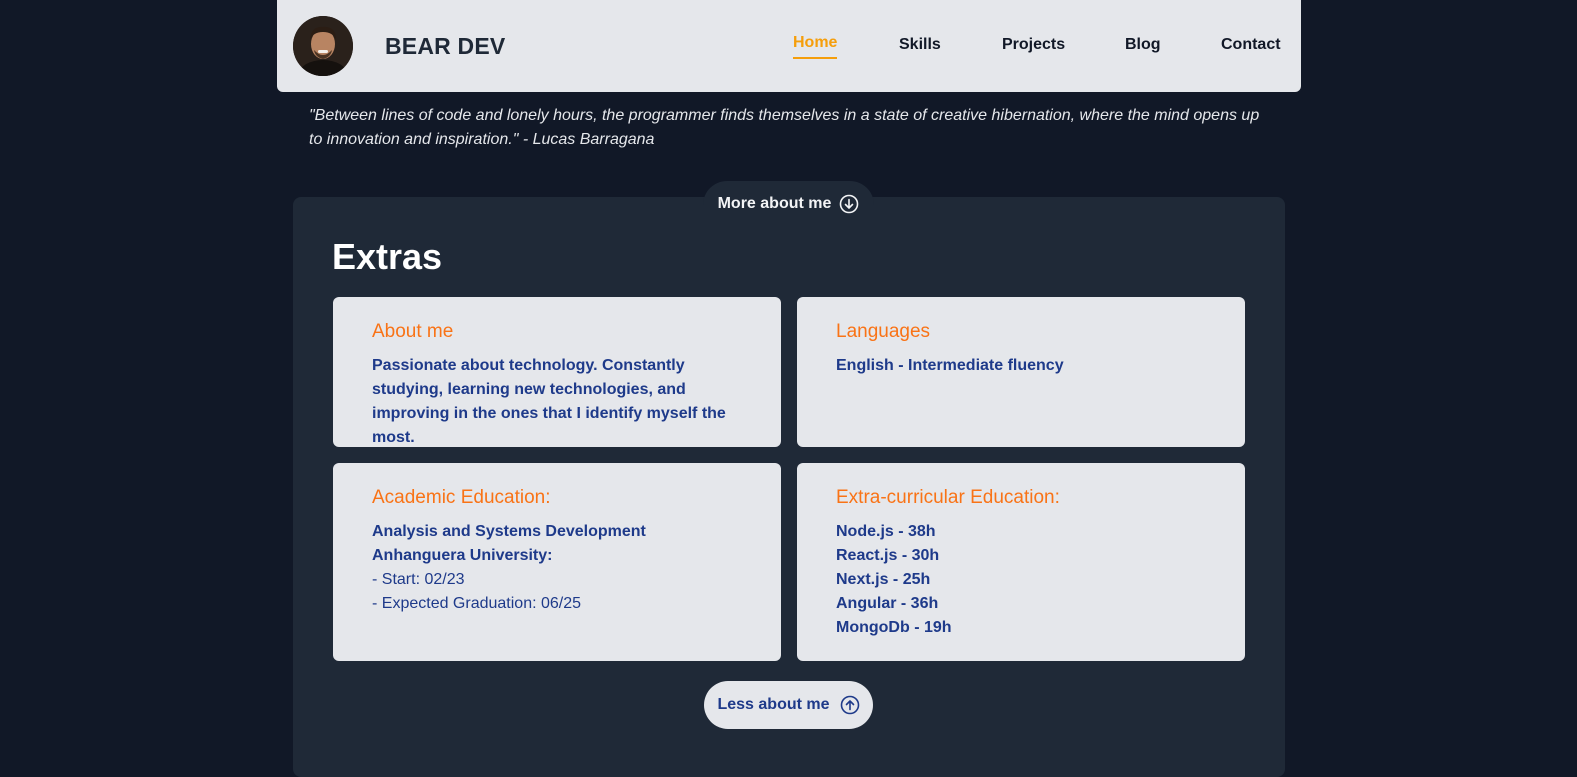 This screenshot has width=1577, height=777. What do you see at coordinates (920, 45) in the screenshot?
I see `nav-skills: Skills` at bounding box center [920, 45].